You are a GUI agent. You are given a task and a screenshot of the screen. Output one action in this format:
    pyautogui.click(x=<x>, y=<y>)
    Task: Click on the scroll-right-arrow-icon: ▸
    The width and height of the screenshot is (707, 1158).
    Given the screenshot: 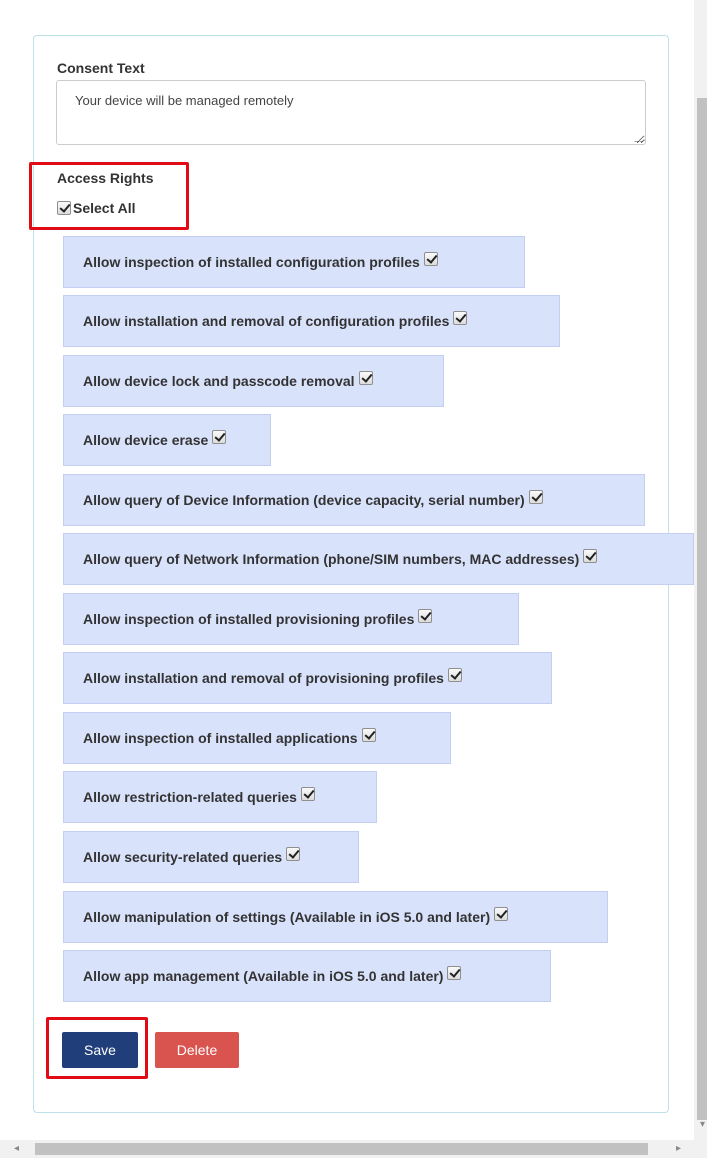 What is the action you would take?
    pyautogui.click(x=678, y=1149)
    